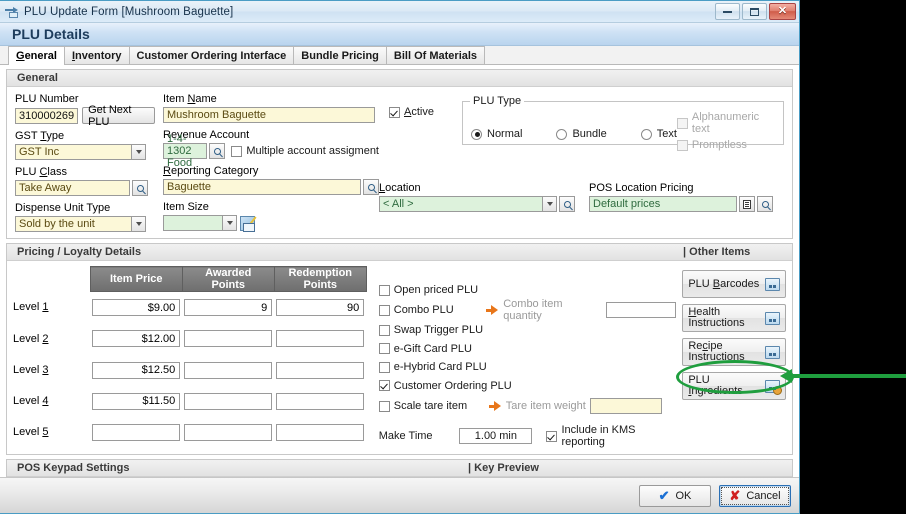 This screenshot has height=514, width=906. What do you see at coordinates (140, 188) in the screenshot?
I see `plu-class-search-button` at bounding box center [140, 188].